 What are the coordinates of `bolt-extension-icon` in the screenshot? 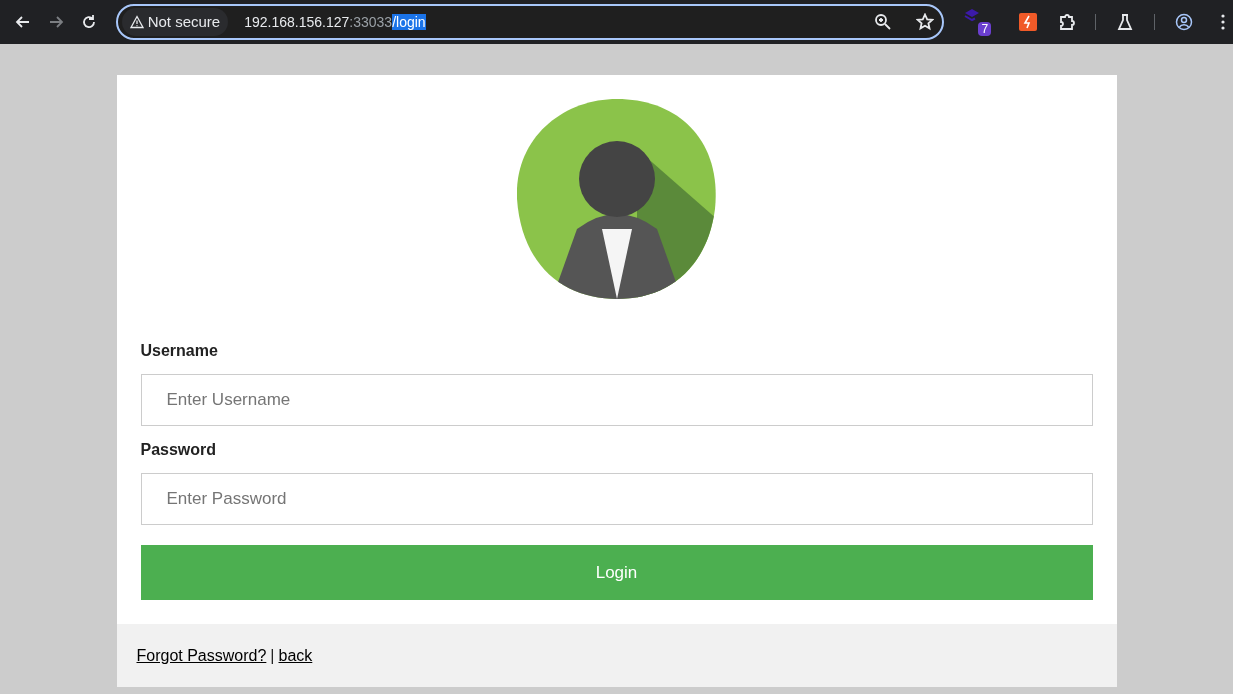 It's located at (1028, 22).